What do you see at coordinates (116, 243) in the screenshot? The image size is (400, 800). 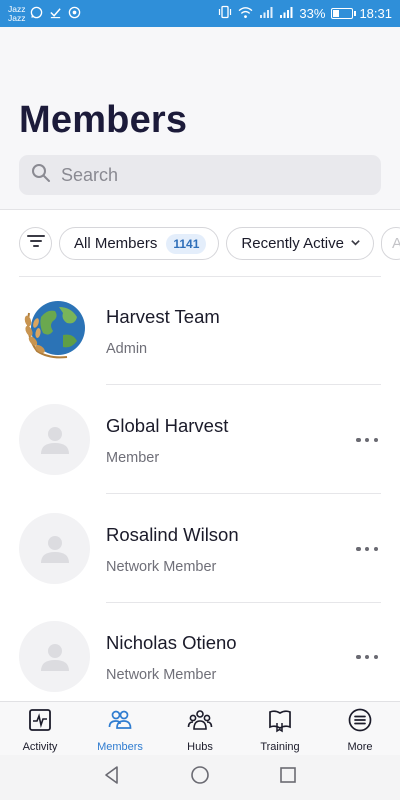 I see `all-members-label: All Members` at bounding box center [116, 243].